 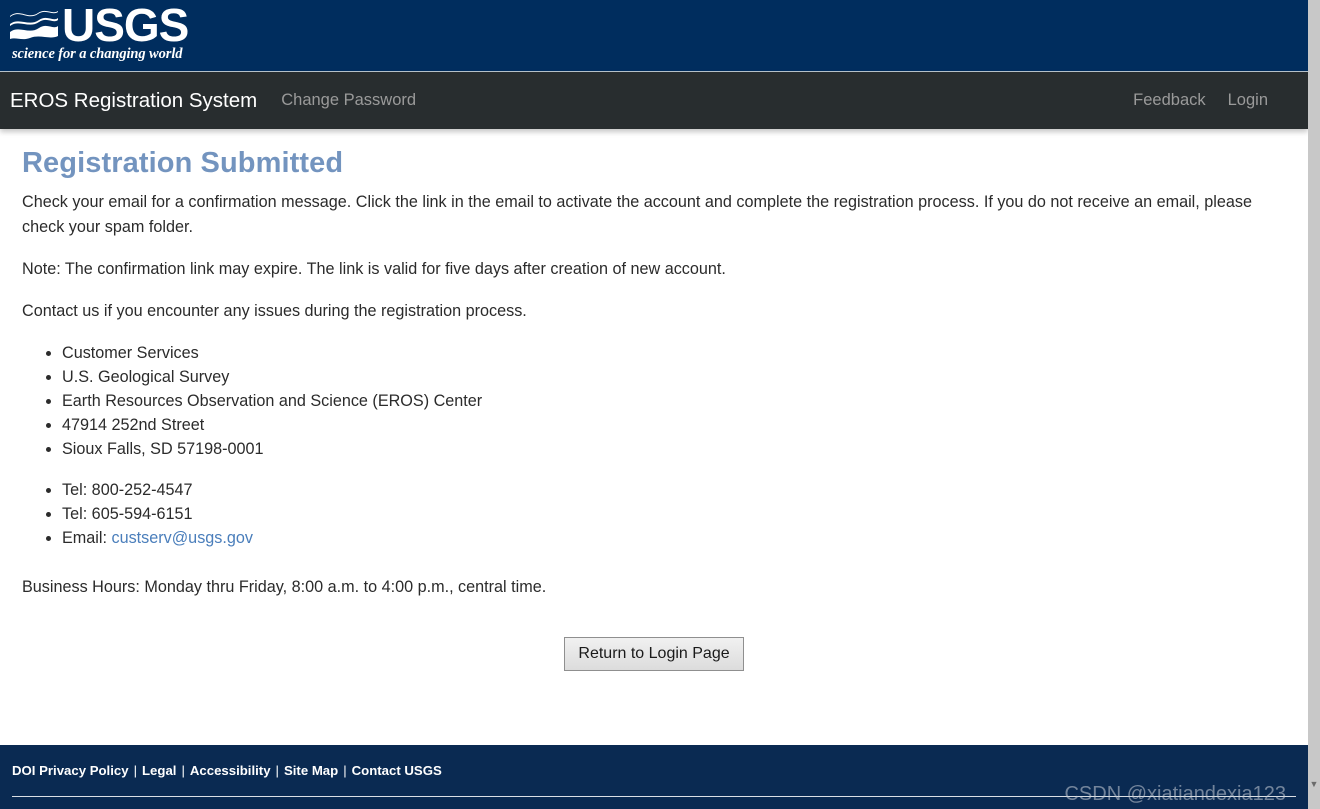 I want to click on list-item: Customer Services, so click(x=674, y=353).